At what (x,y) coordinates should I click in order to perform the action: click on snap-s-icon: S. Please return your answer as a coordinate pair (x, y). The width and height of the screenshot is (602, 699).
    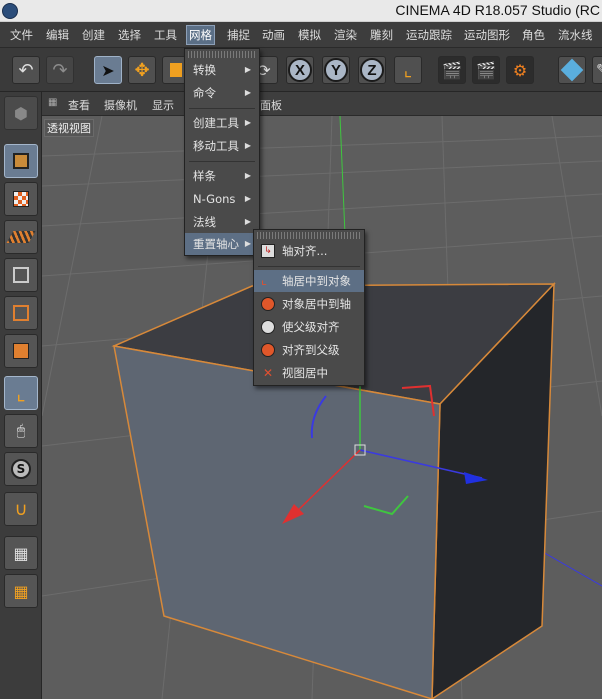
    Looking at the image, I should click on (21, 469).